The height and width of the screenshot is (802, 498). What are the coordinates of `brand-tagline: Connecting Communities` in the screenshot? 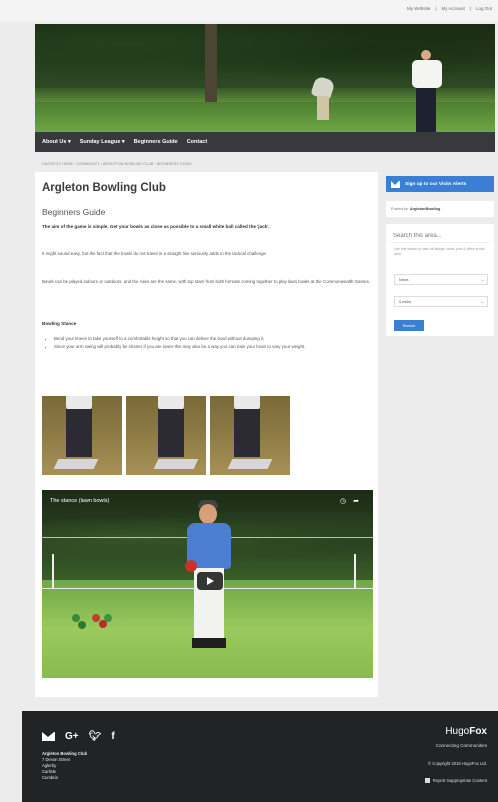 It's located at (461, 745).